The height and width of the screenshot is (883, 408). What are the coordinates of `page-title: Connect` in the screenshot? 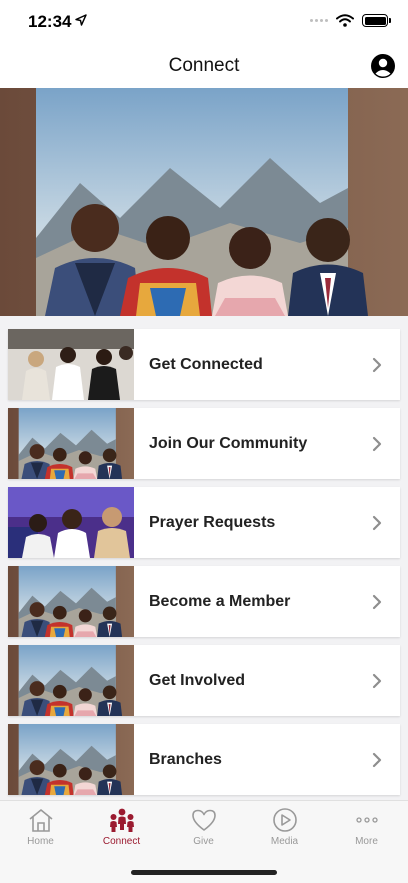 It's located at (204, 65).